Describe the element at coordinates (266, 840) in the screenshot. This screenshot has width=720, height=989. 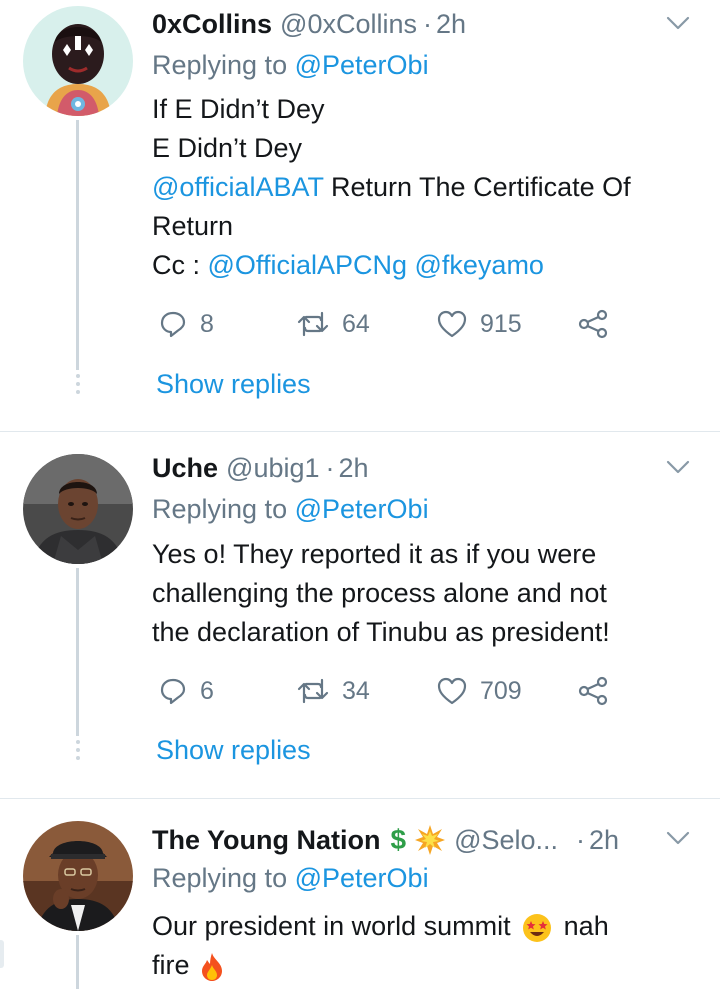
I see `display-name: The Young Nation` at that location.